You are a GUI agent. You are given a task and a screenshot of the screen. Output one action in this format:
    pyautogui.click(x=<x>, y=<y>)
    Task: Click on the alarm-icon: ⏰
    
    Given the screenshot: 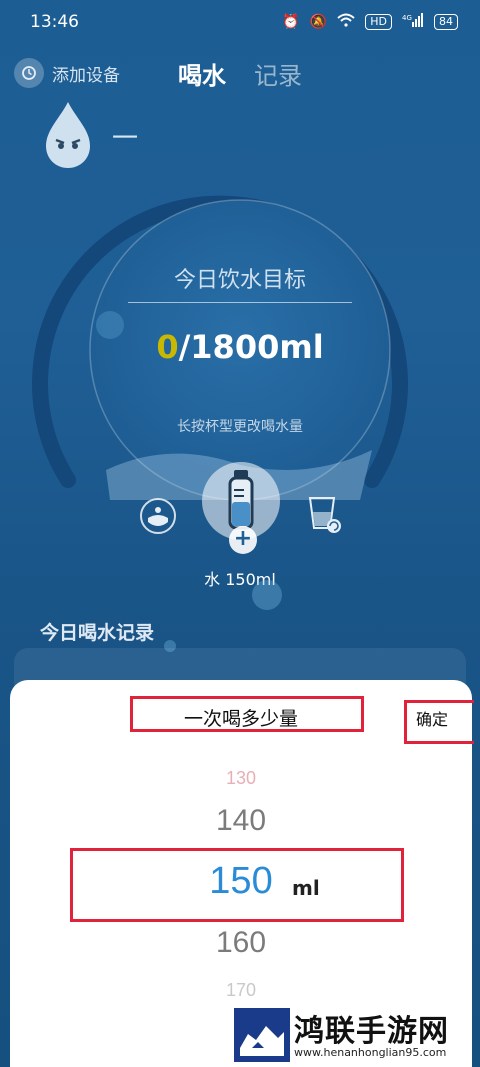 What is the action you would take?
    pyautogui.click(x=291, y=22)
    